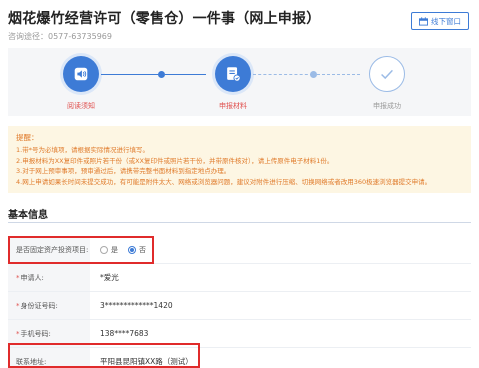 This screenshot has width=479, height=368. Describe the element at coordinates (233, 106) in the screenshot. I see `step-2-label: 申报材料` at that location.